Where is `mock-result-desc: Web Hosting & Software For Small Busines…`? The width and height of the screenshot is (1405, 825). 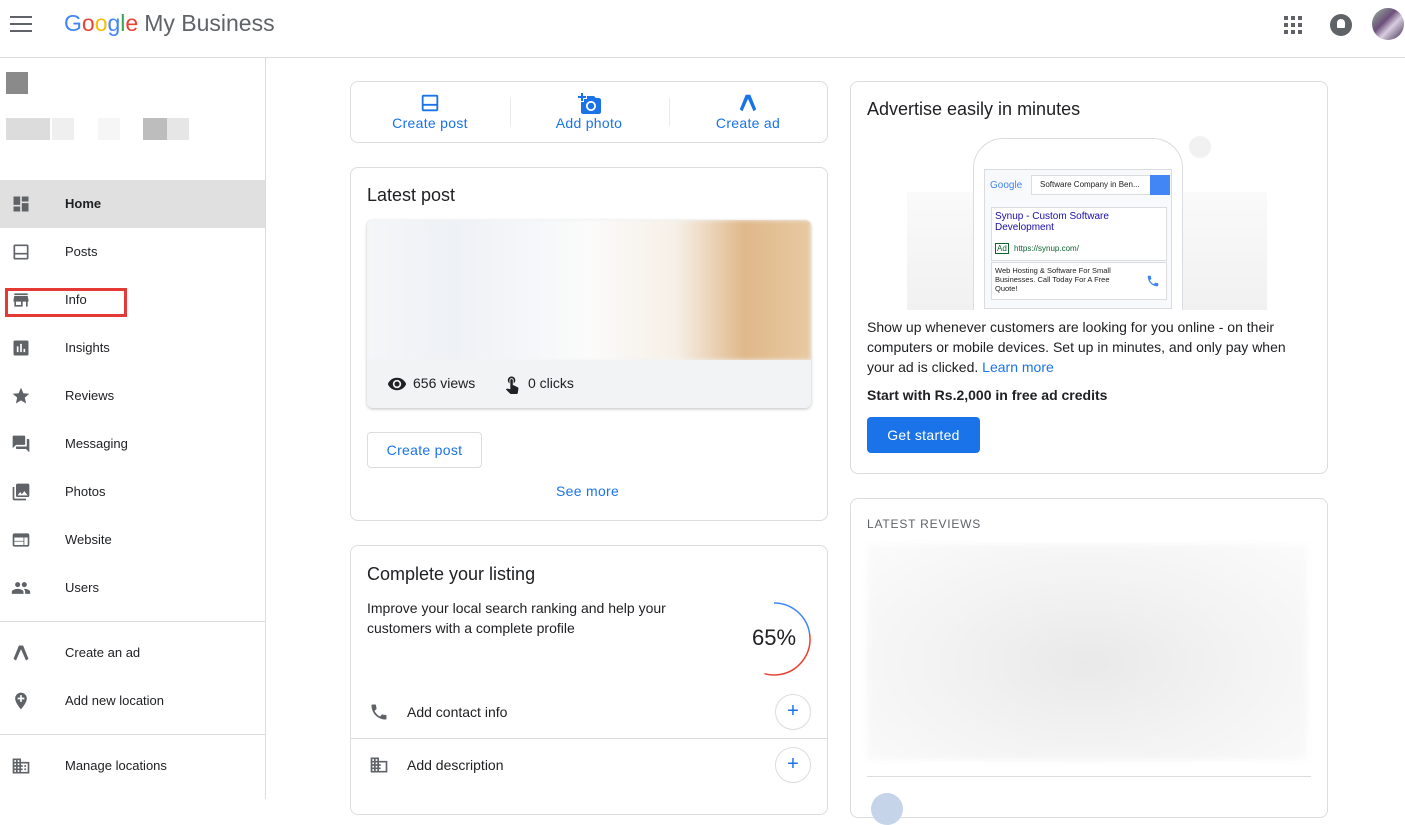 mock-result-desc: Web Hosting & Software For Small Busines… is located at coordinates (1053, 279).